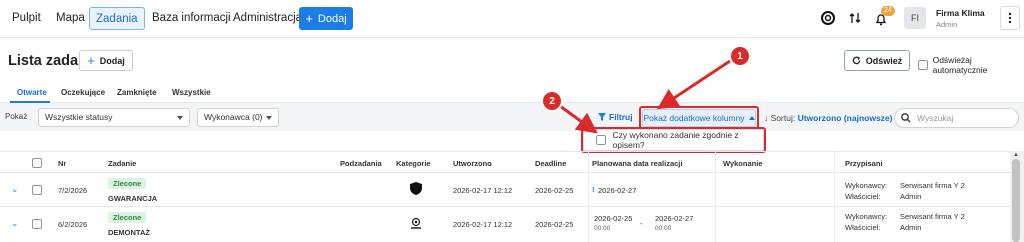 The image size is (1024, 242). I want to click on annotation-marker-2: 2, so click(552, 101).